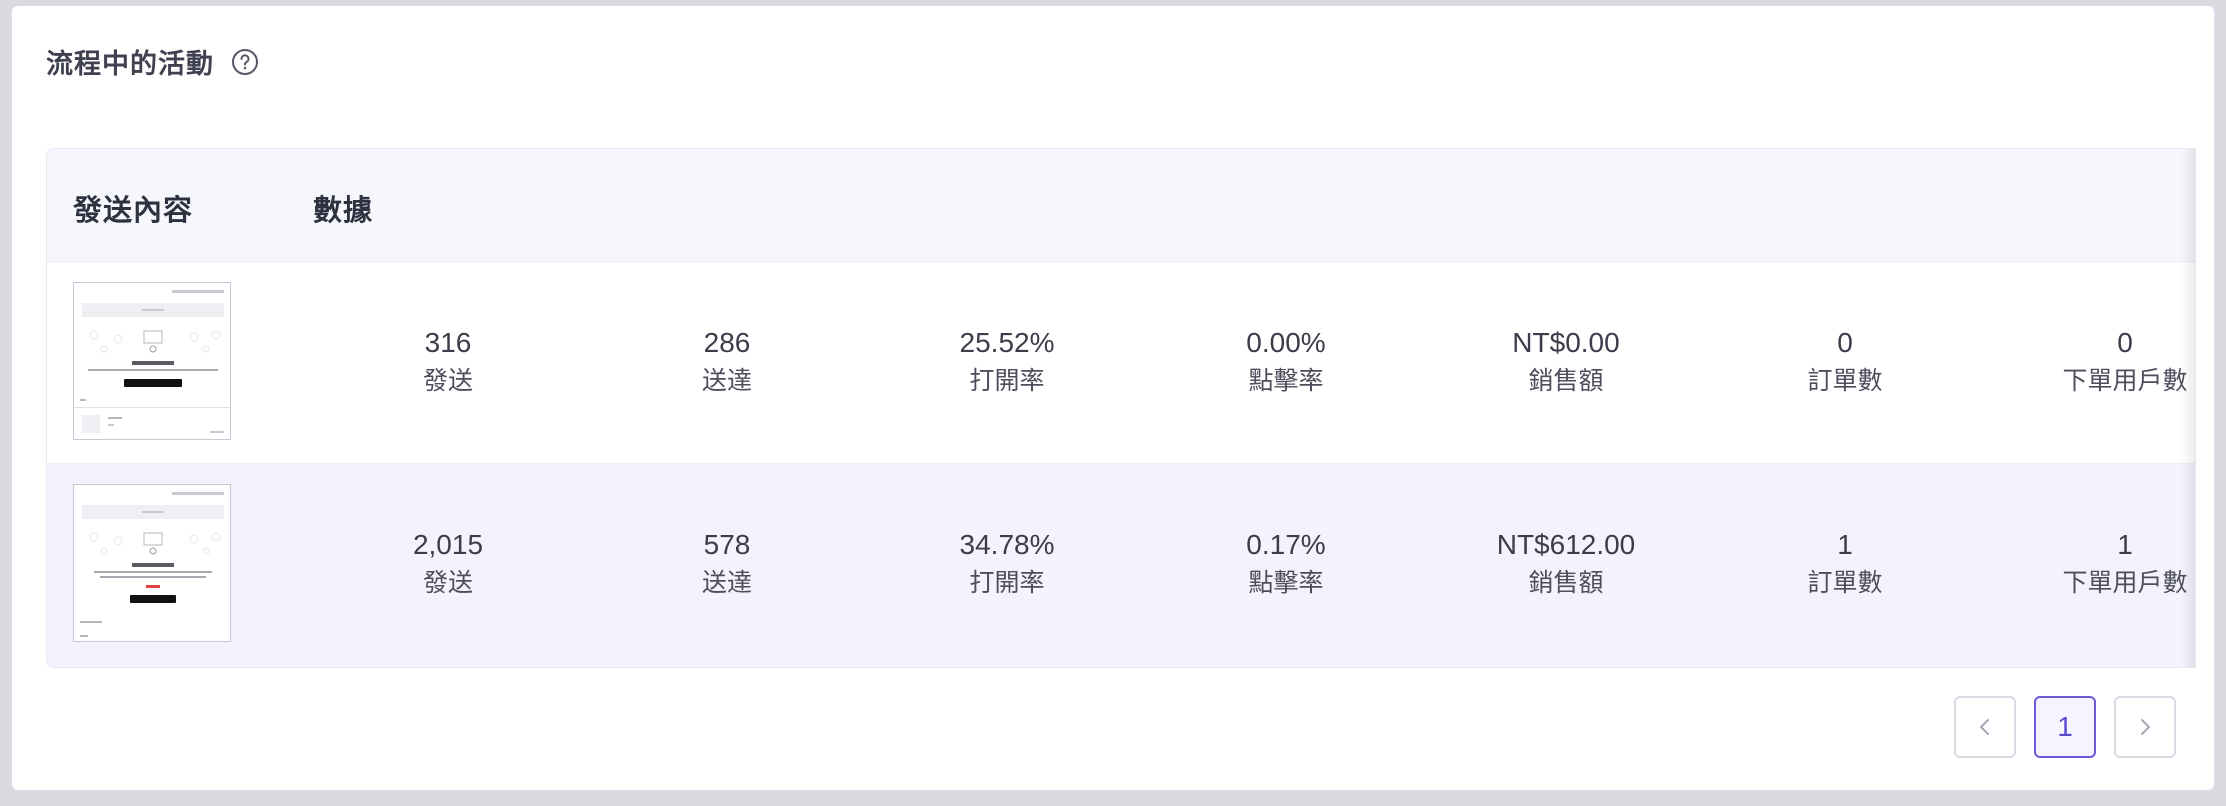  I want to click on next-page-button, so click(2145, 727).